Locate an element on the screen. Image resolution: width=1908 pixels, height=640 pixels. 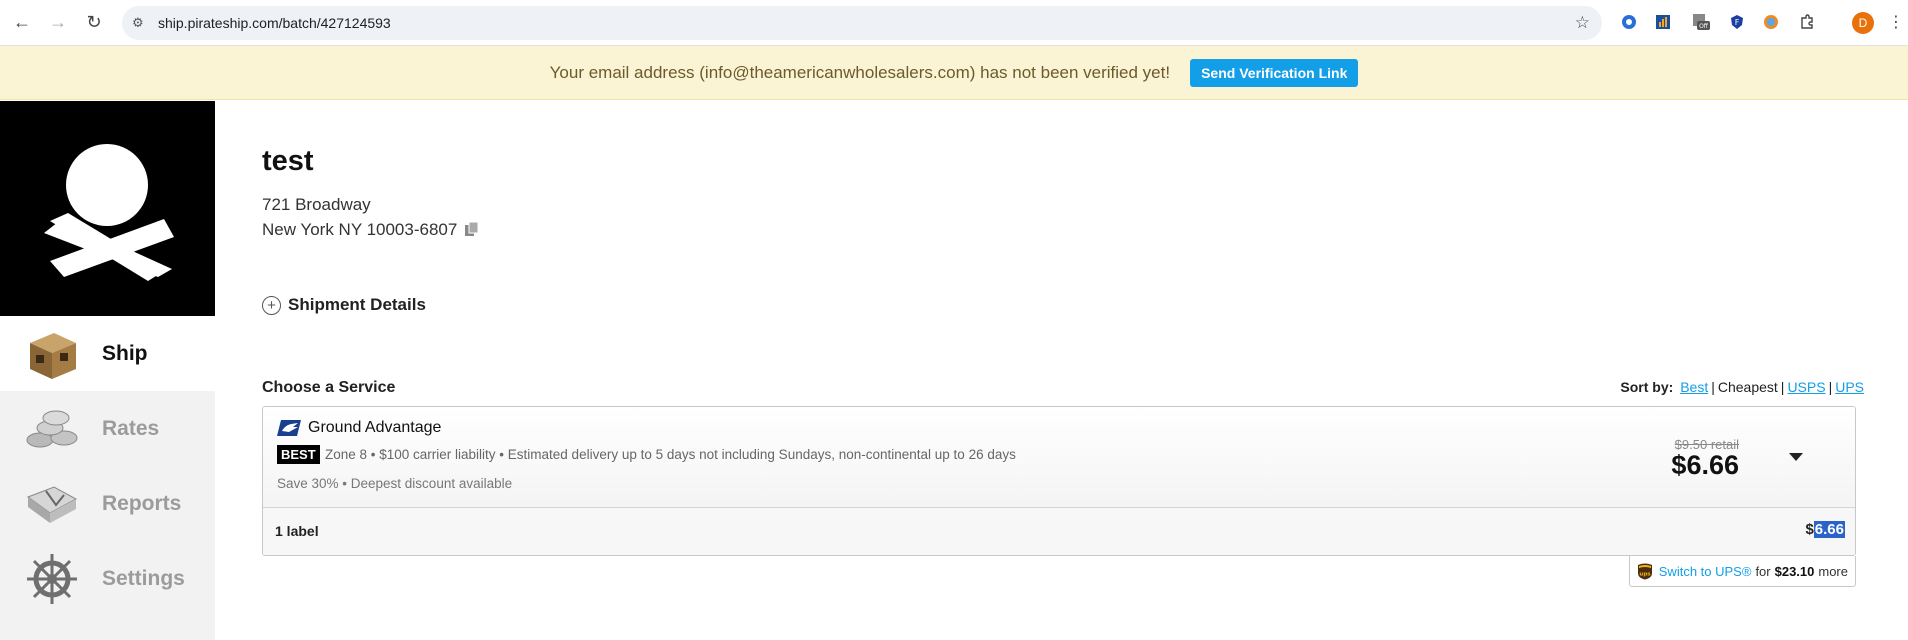
extensions-puzzle-icon is located at coordinates (1807, 22).